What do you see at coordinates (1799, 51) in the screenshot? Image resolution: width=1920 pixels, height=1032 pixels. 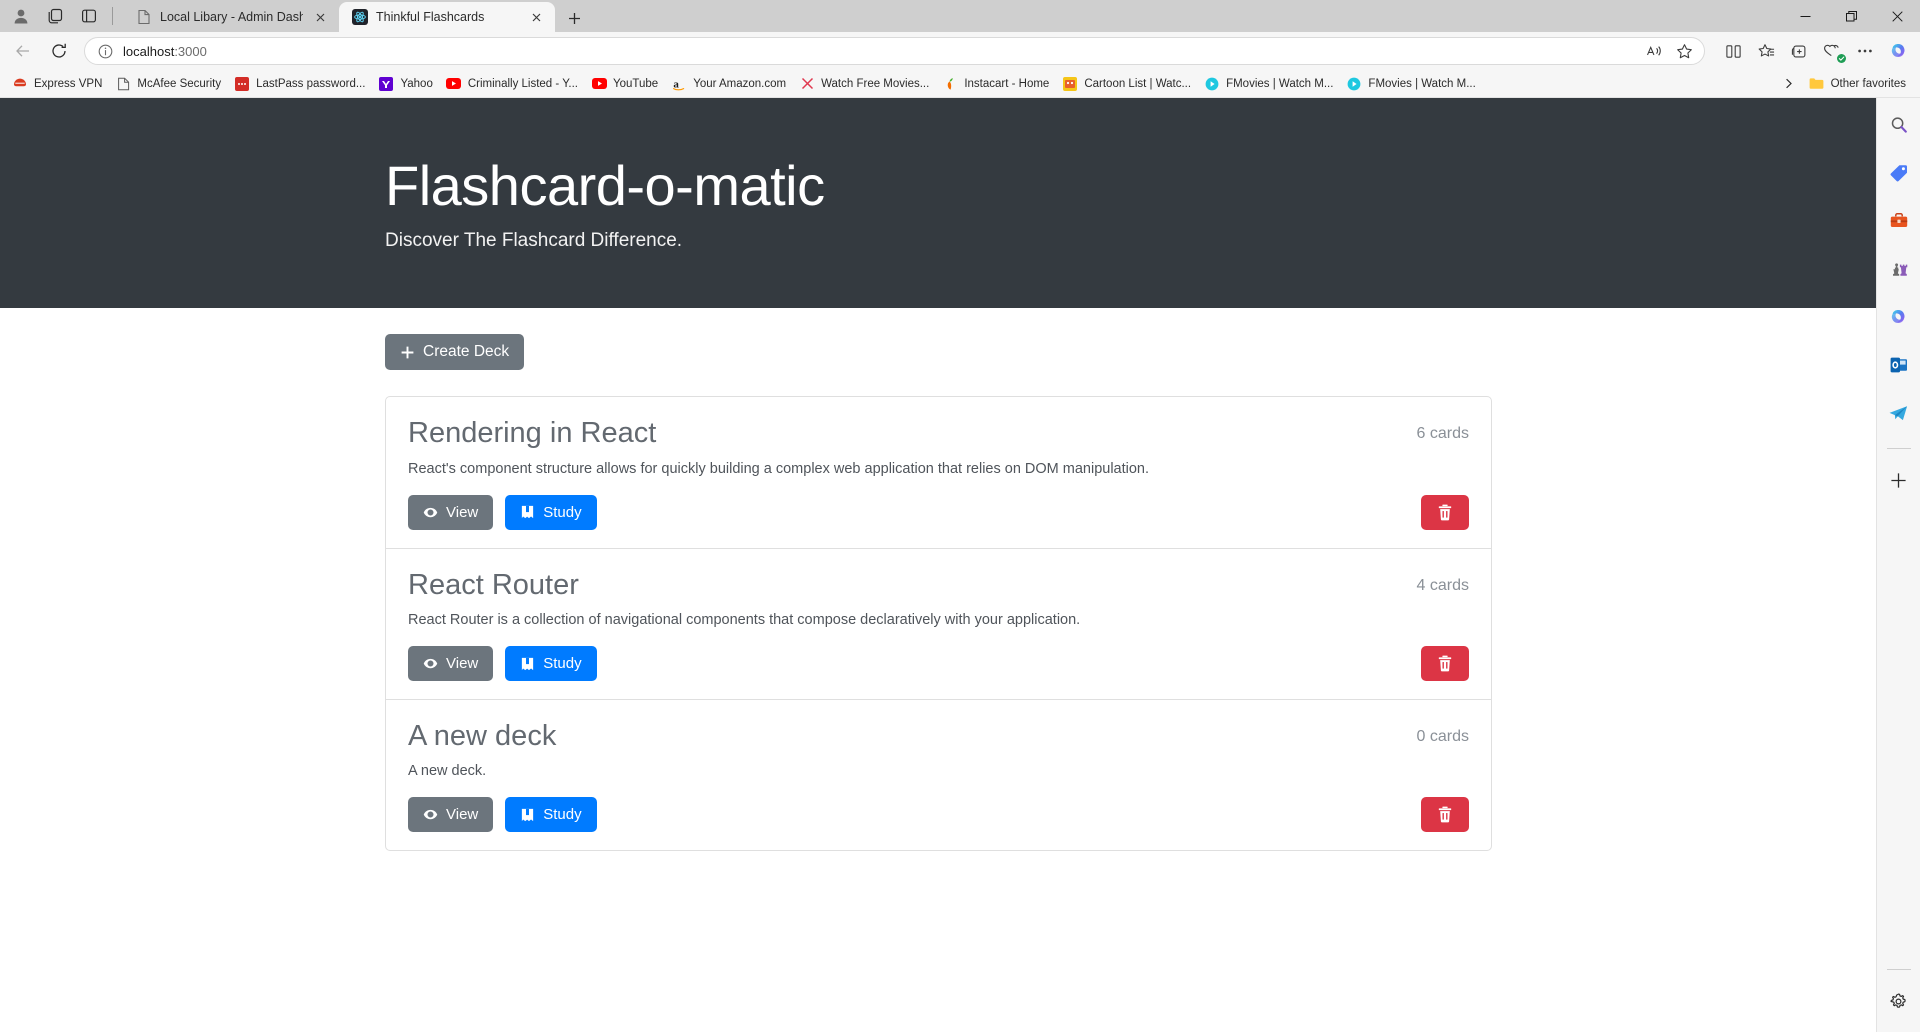 I see `add-to-favorites-icon` at bounding box center [1799, 51].